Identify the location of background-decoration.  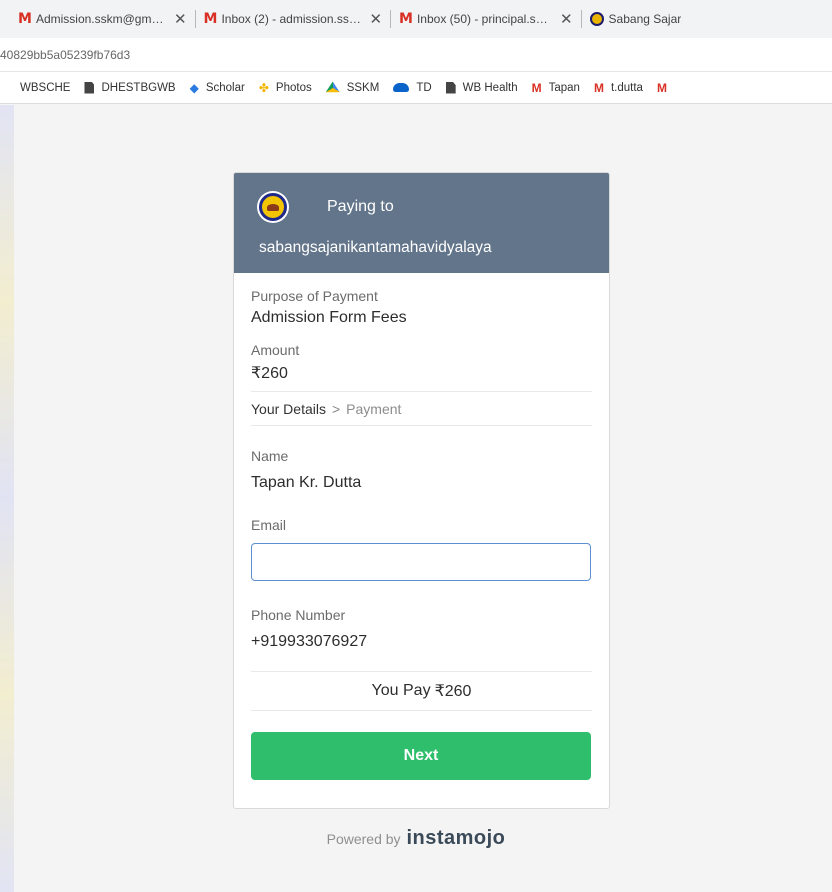
(7, 498).